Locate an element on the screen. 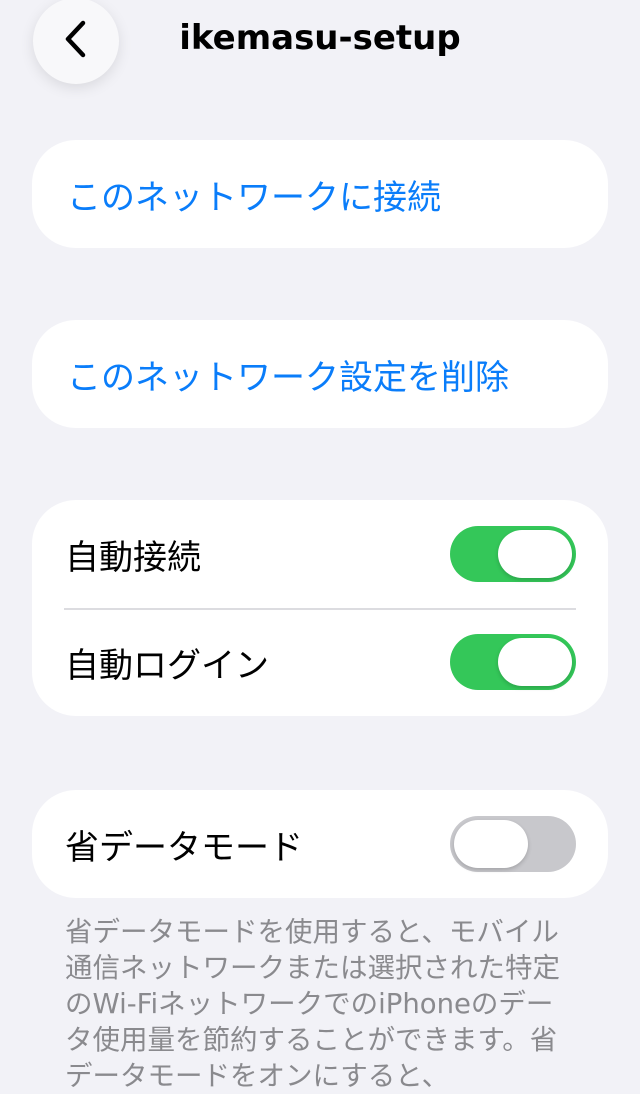 The image size is (640, 1094). auto-login-label: 自動ログイン is located at coordinates (167, 665).